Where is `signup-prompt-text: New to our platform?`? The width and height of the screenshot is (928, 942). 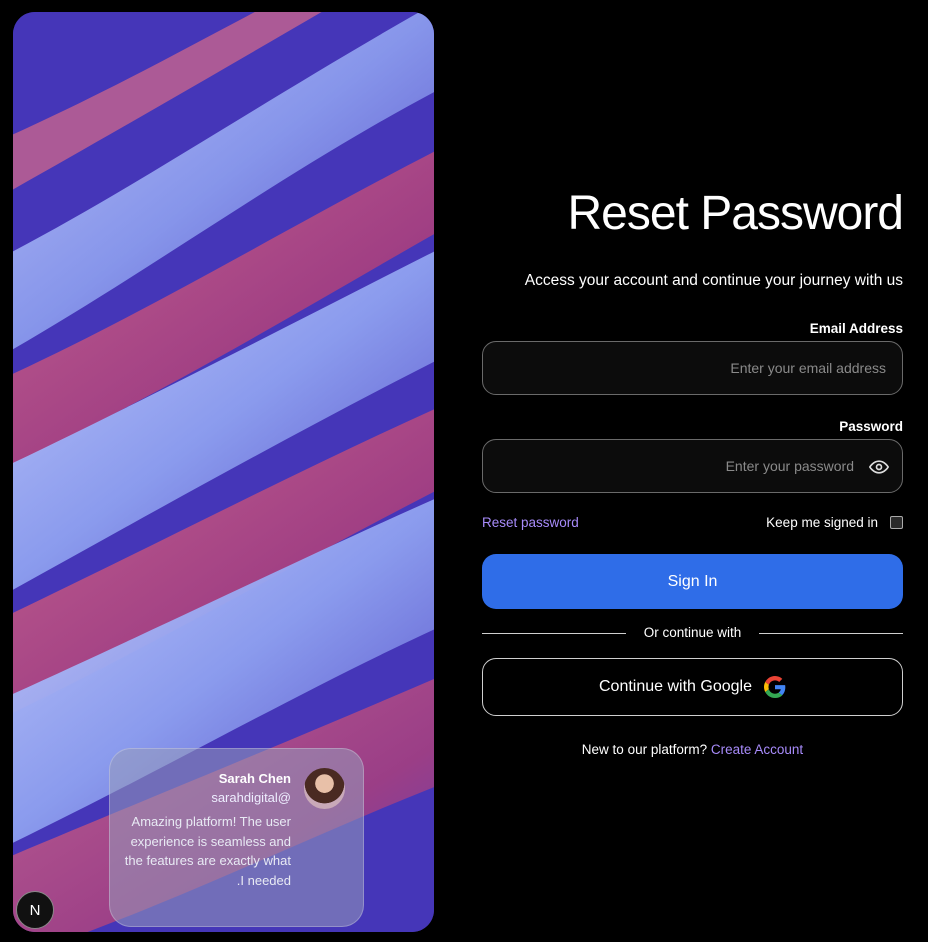 signup-prompt-text: New to our platform? is located at coordinates (644, 749).